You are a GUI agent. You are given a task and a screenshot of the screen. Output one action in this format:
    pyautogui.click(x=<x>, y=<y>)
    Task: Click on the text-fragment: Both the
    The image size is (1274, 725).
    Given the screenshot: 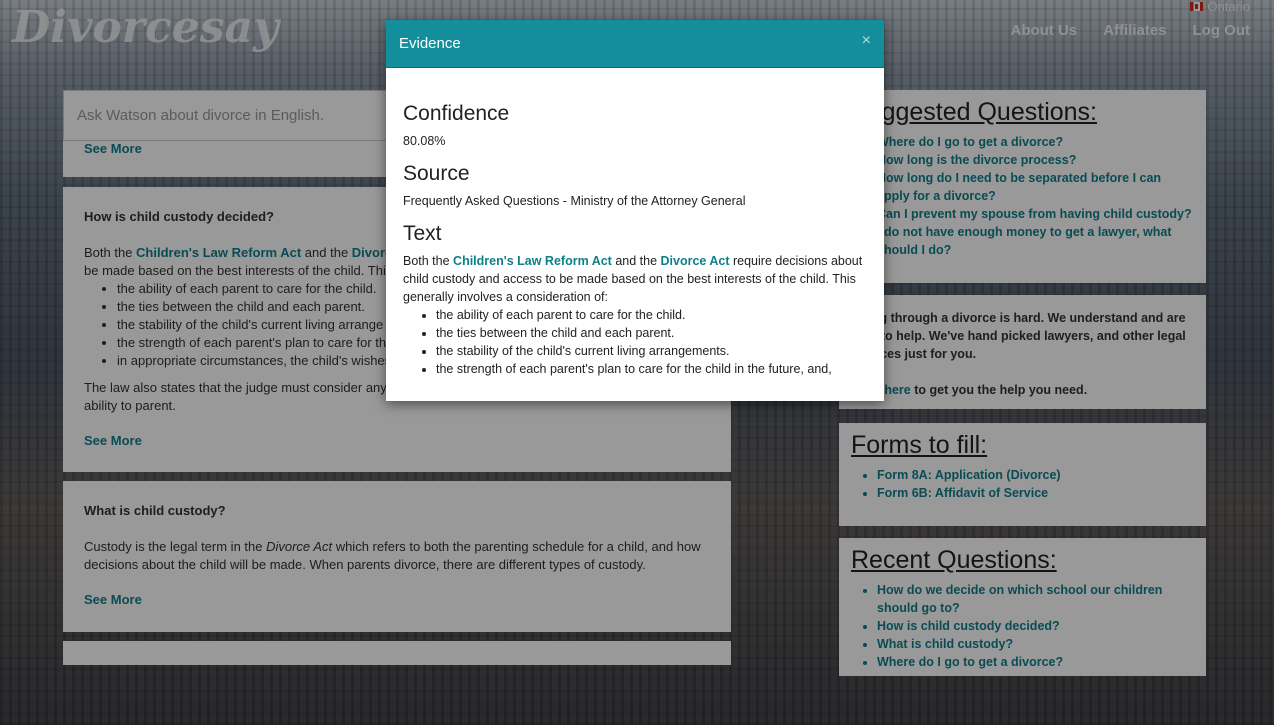 What is the action you would take?
    pyautogui.click(x=428, y=261)
    